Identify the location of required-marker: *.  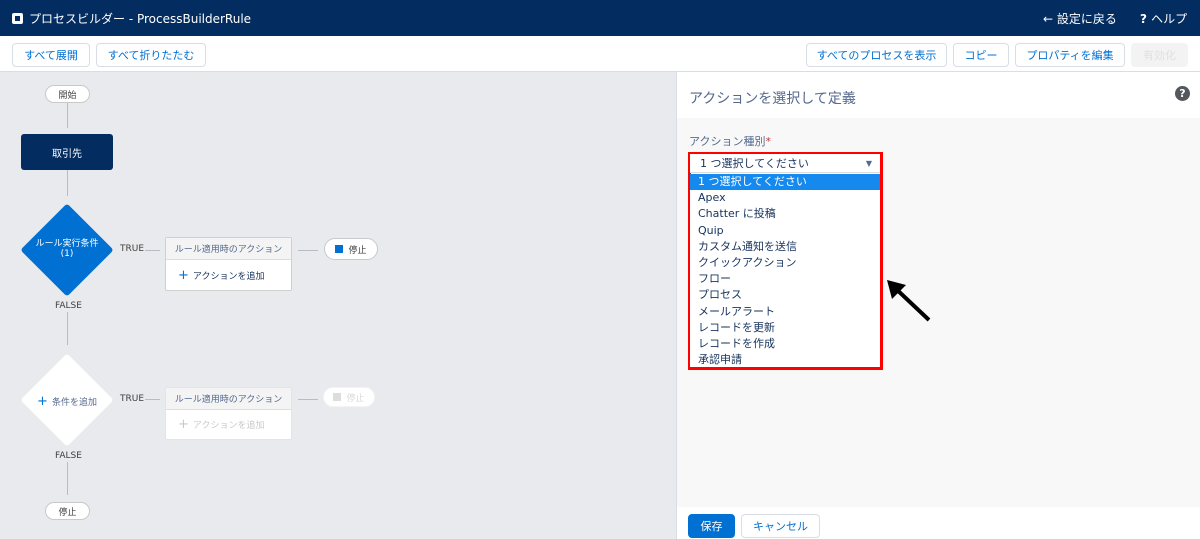
(768, 141).